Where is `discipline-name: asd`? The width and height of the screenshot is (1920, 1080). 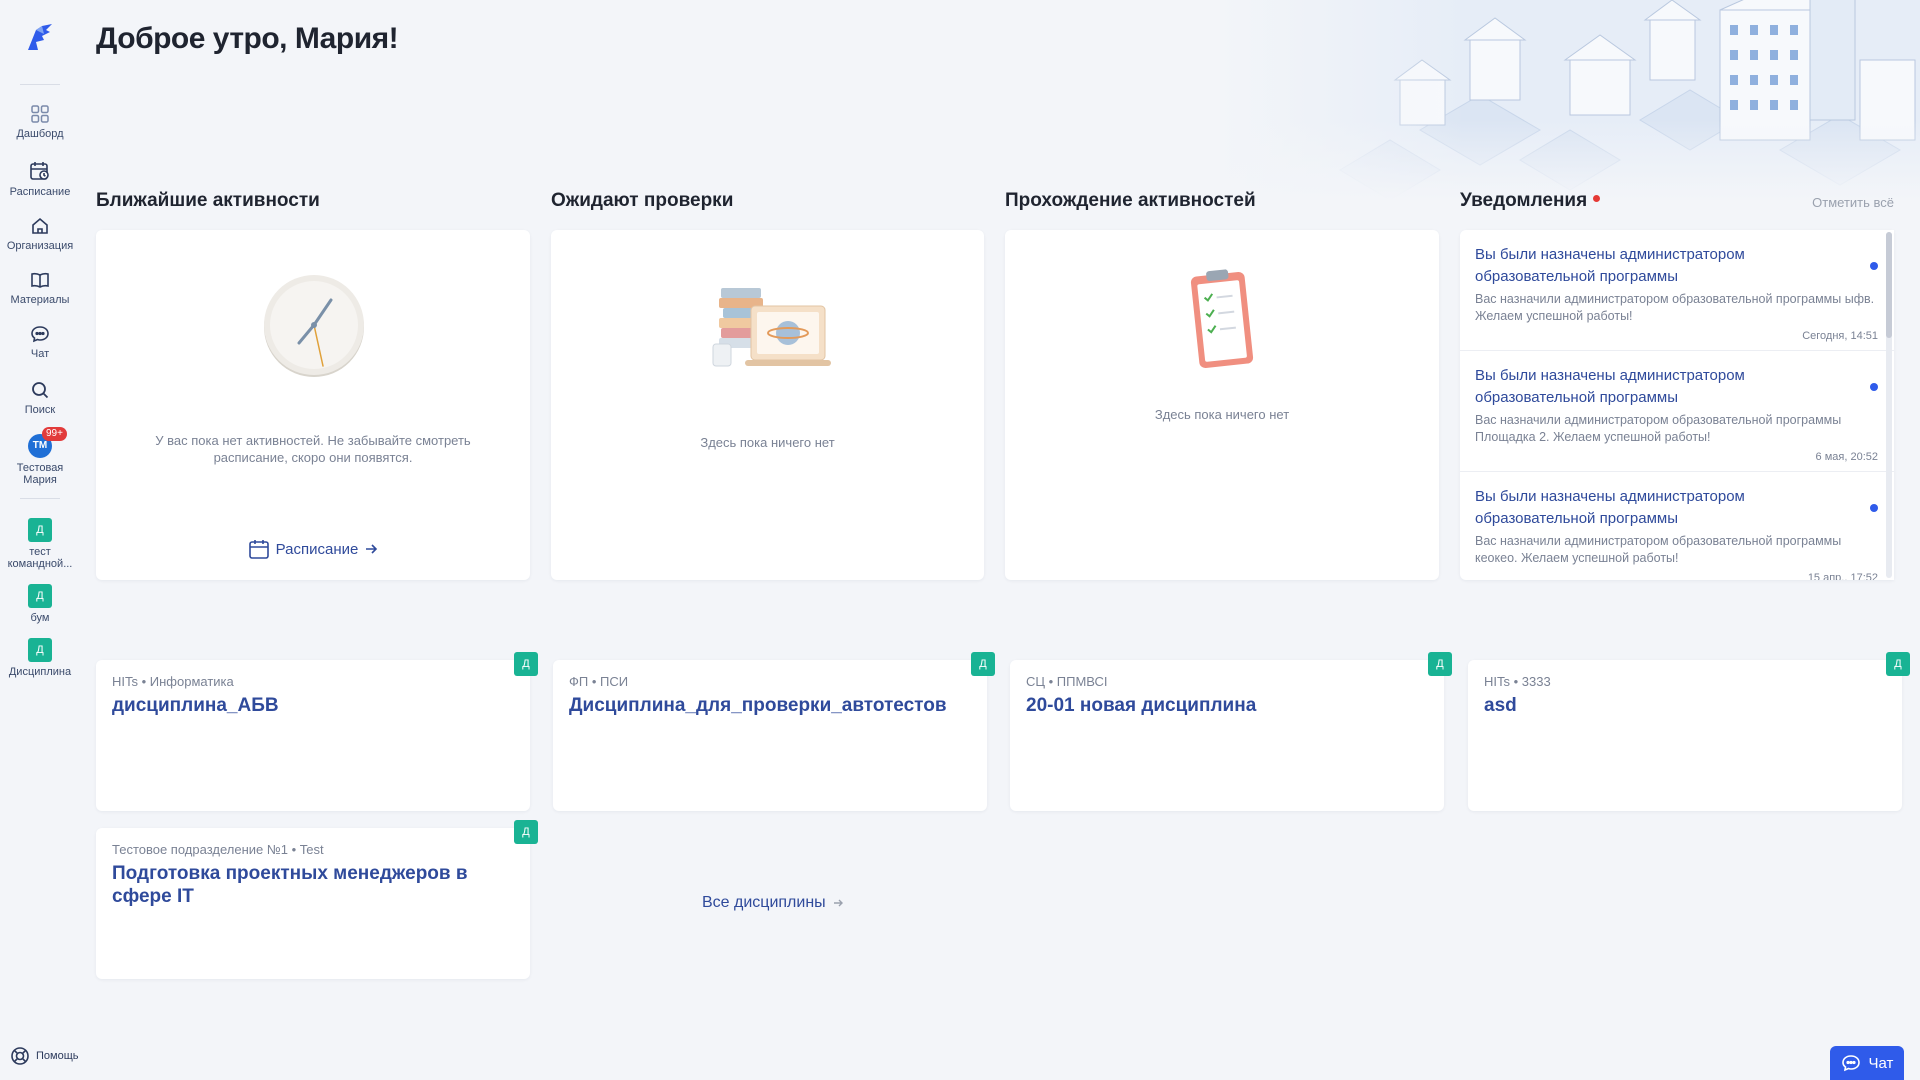 discipline-name: asd is located at coordinates (1500, 705).